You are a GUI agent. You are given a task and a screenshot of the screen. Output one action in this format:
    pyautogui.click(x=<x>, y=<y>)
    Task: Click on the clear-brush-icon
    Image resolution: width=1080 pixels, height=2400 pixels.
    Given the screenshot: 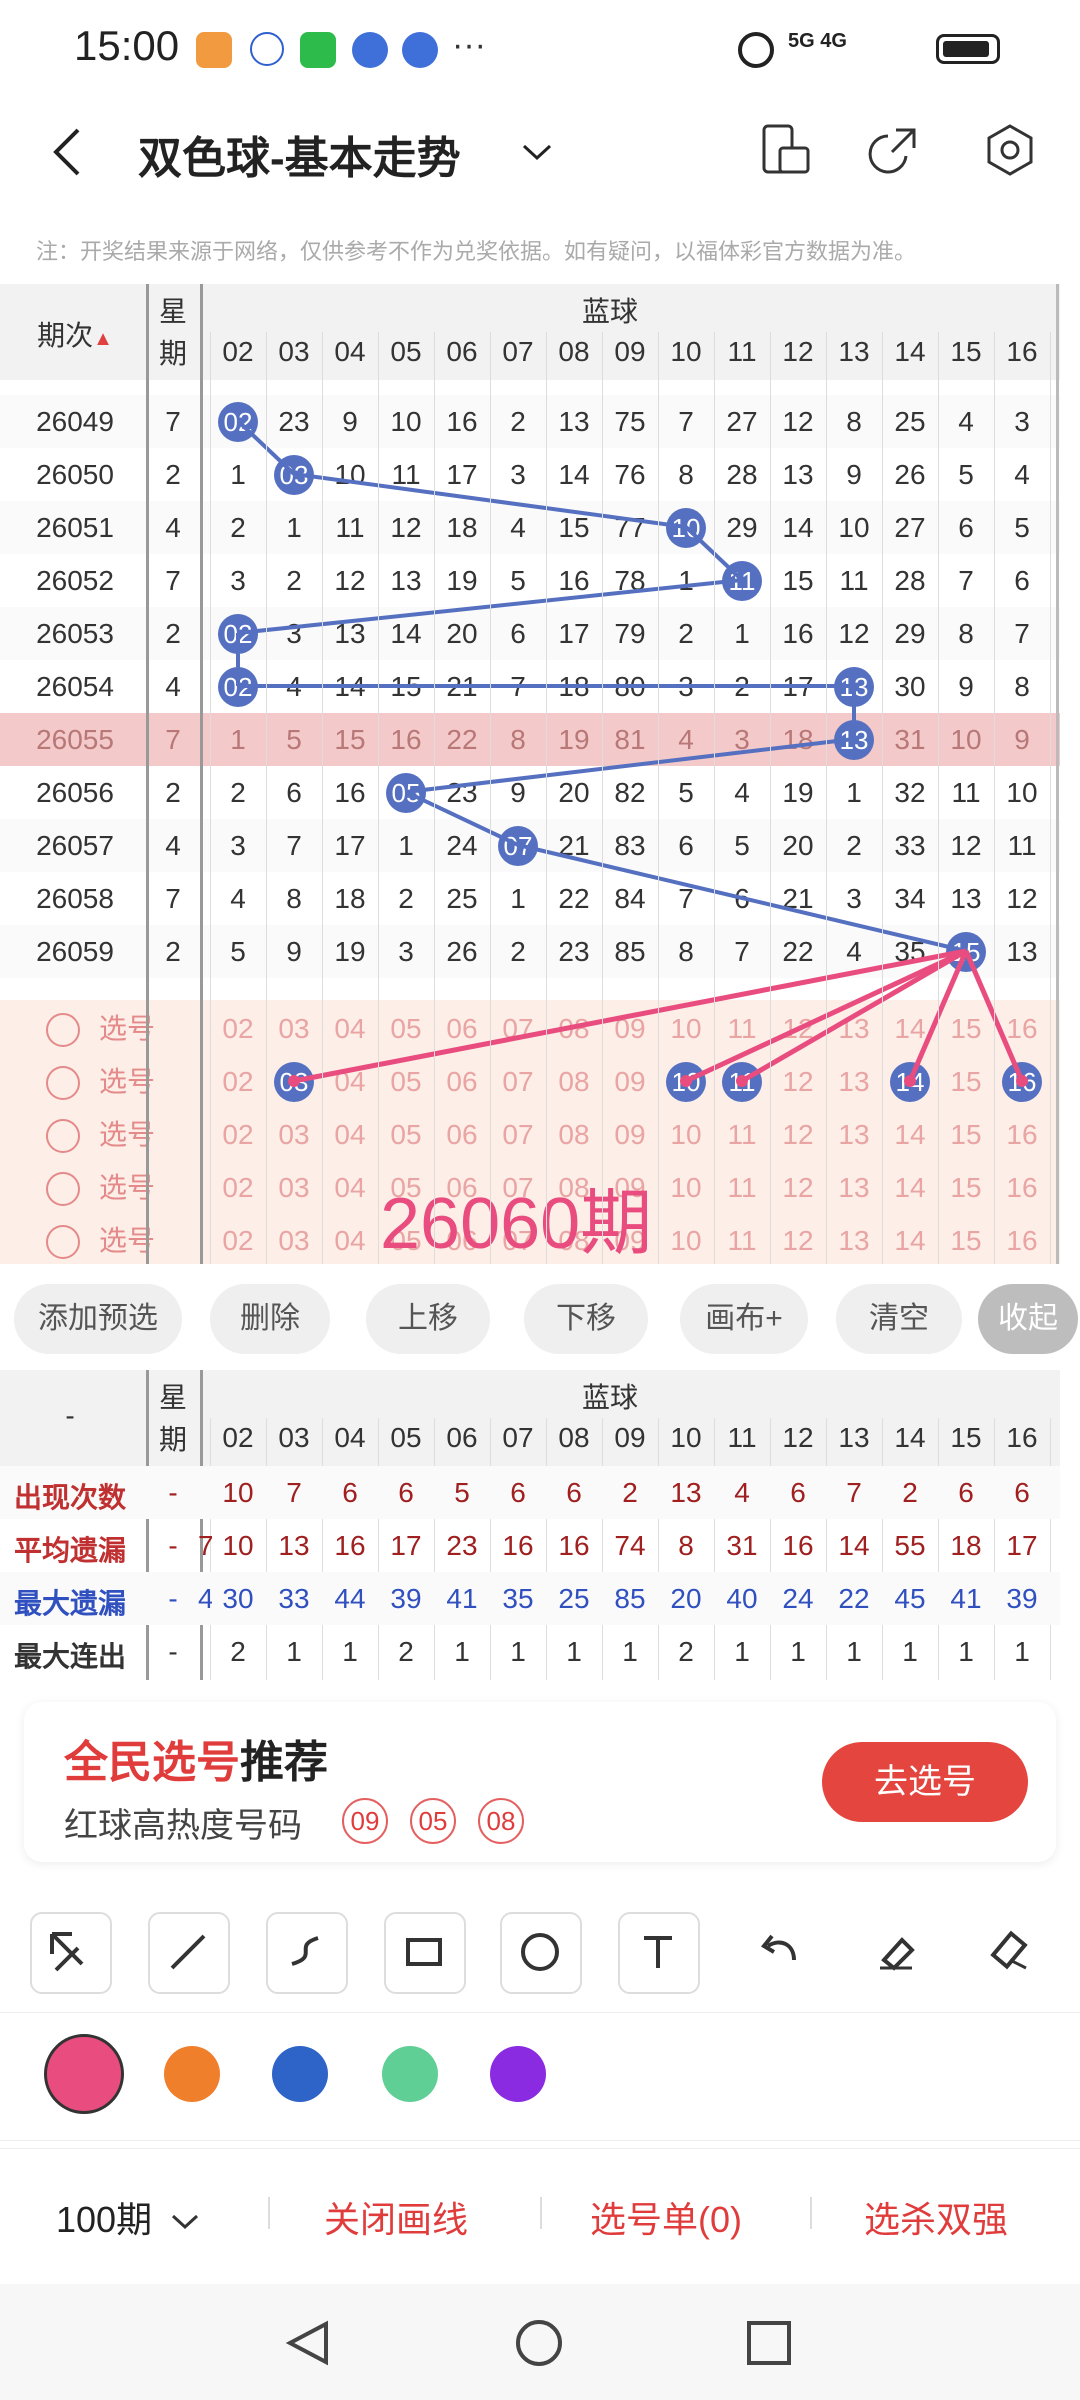 What is the action you would take?
    pyautogui.click(x=1013, y=1953)
    